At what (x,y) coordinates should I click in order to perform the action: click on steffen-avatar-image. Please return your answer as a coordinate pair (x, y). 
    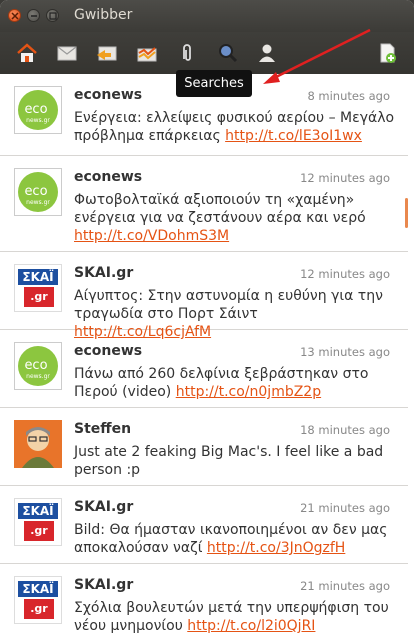
    Looking at the image, I should click on (38, 444).